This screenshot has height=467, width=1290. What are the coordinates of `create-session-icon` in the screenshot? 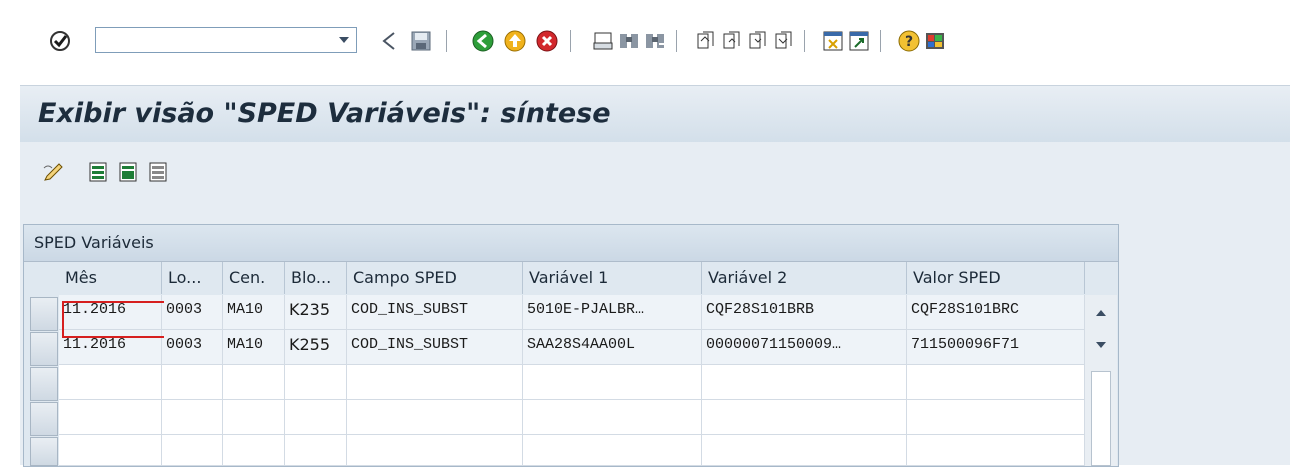 It's located at (833, 41).